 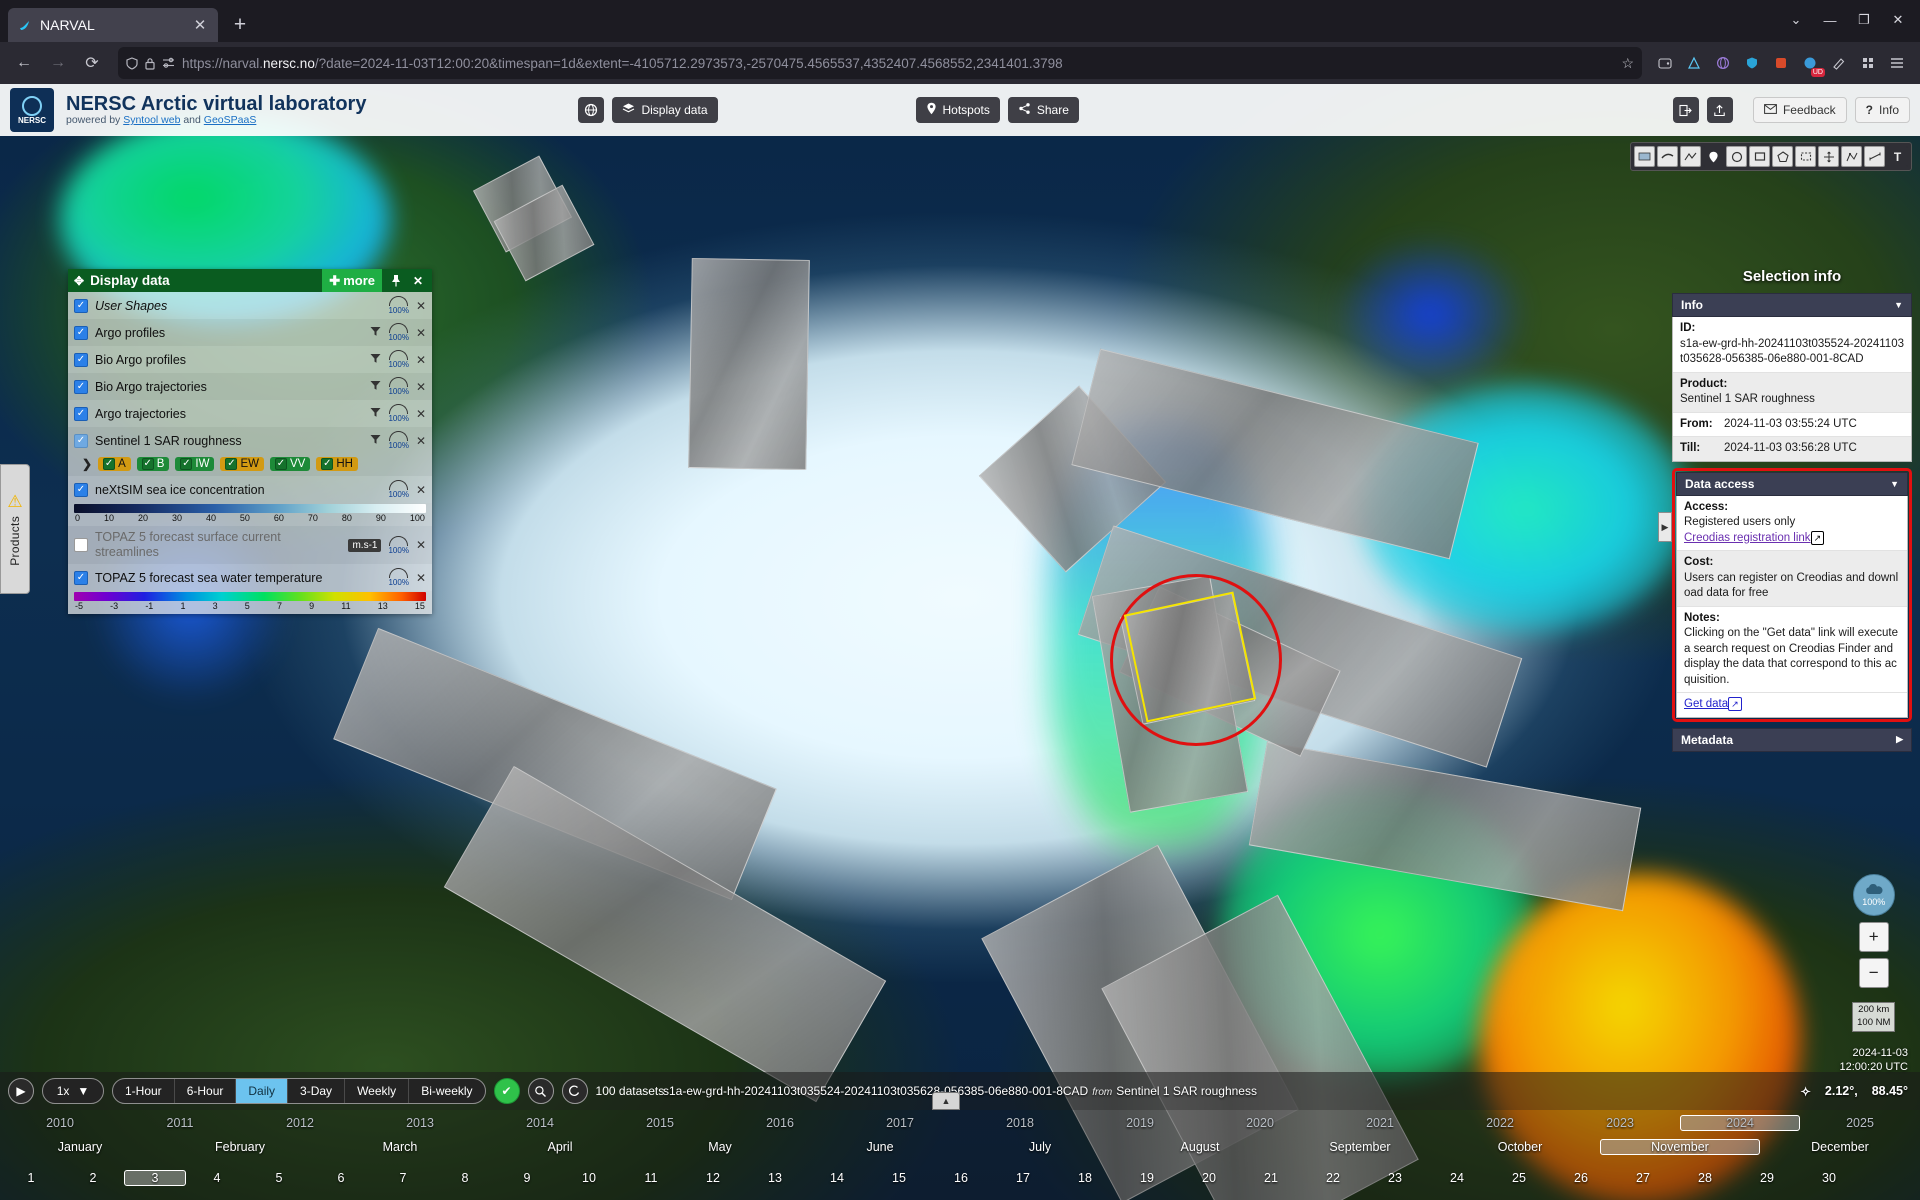 What do you see at coordinates (1620, 1123) in the screenshot?
I see `timeline-year: 2023` at bounding box center [1620, 1123].